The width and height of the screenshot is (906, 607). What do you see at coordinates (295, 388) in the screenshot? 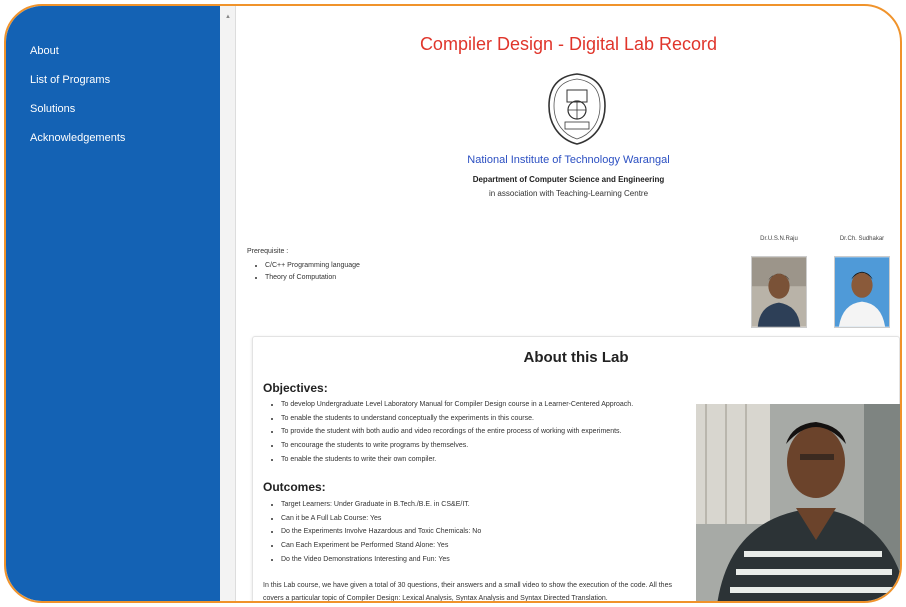
I see `objectives-heading: Objectives:` at bounding box center [295, 388].